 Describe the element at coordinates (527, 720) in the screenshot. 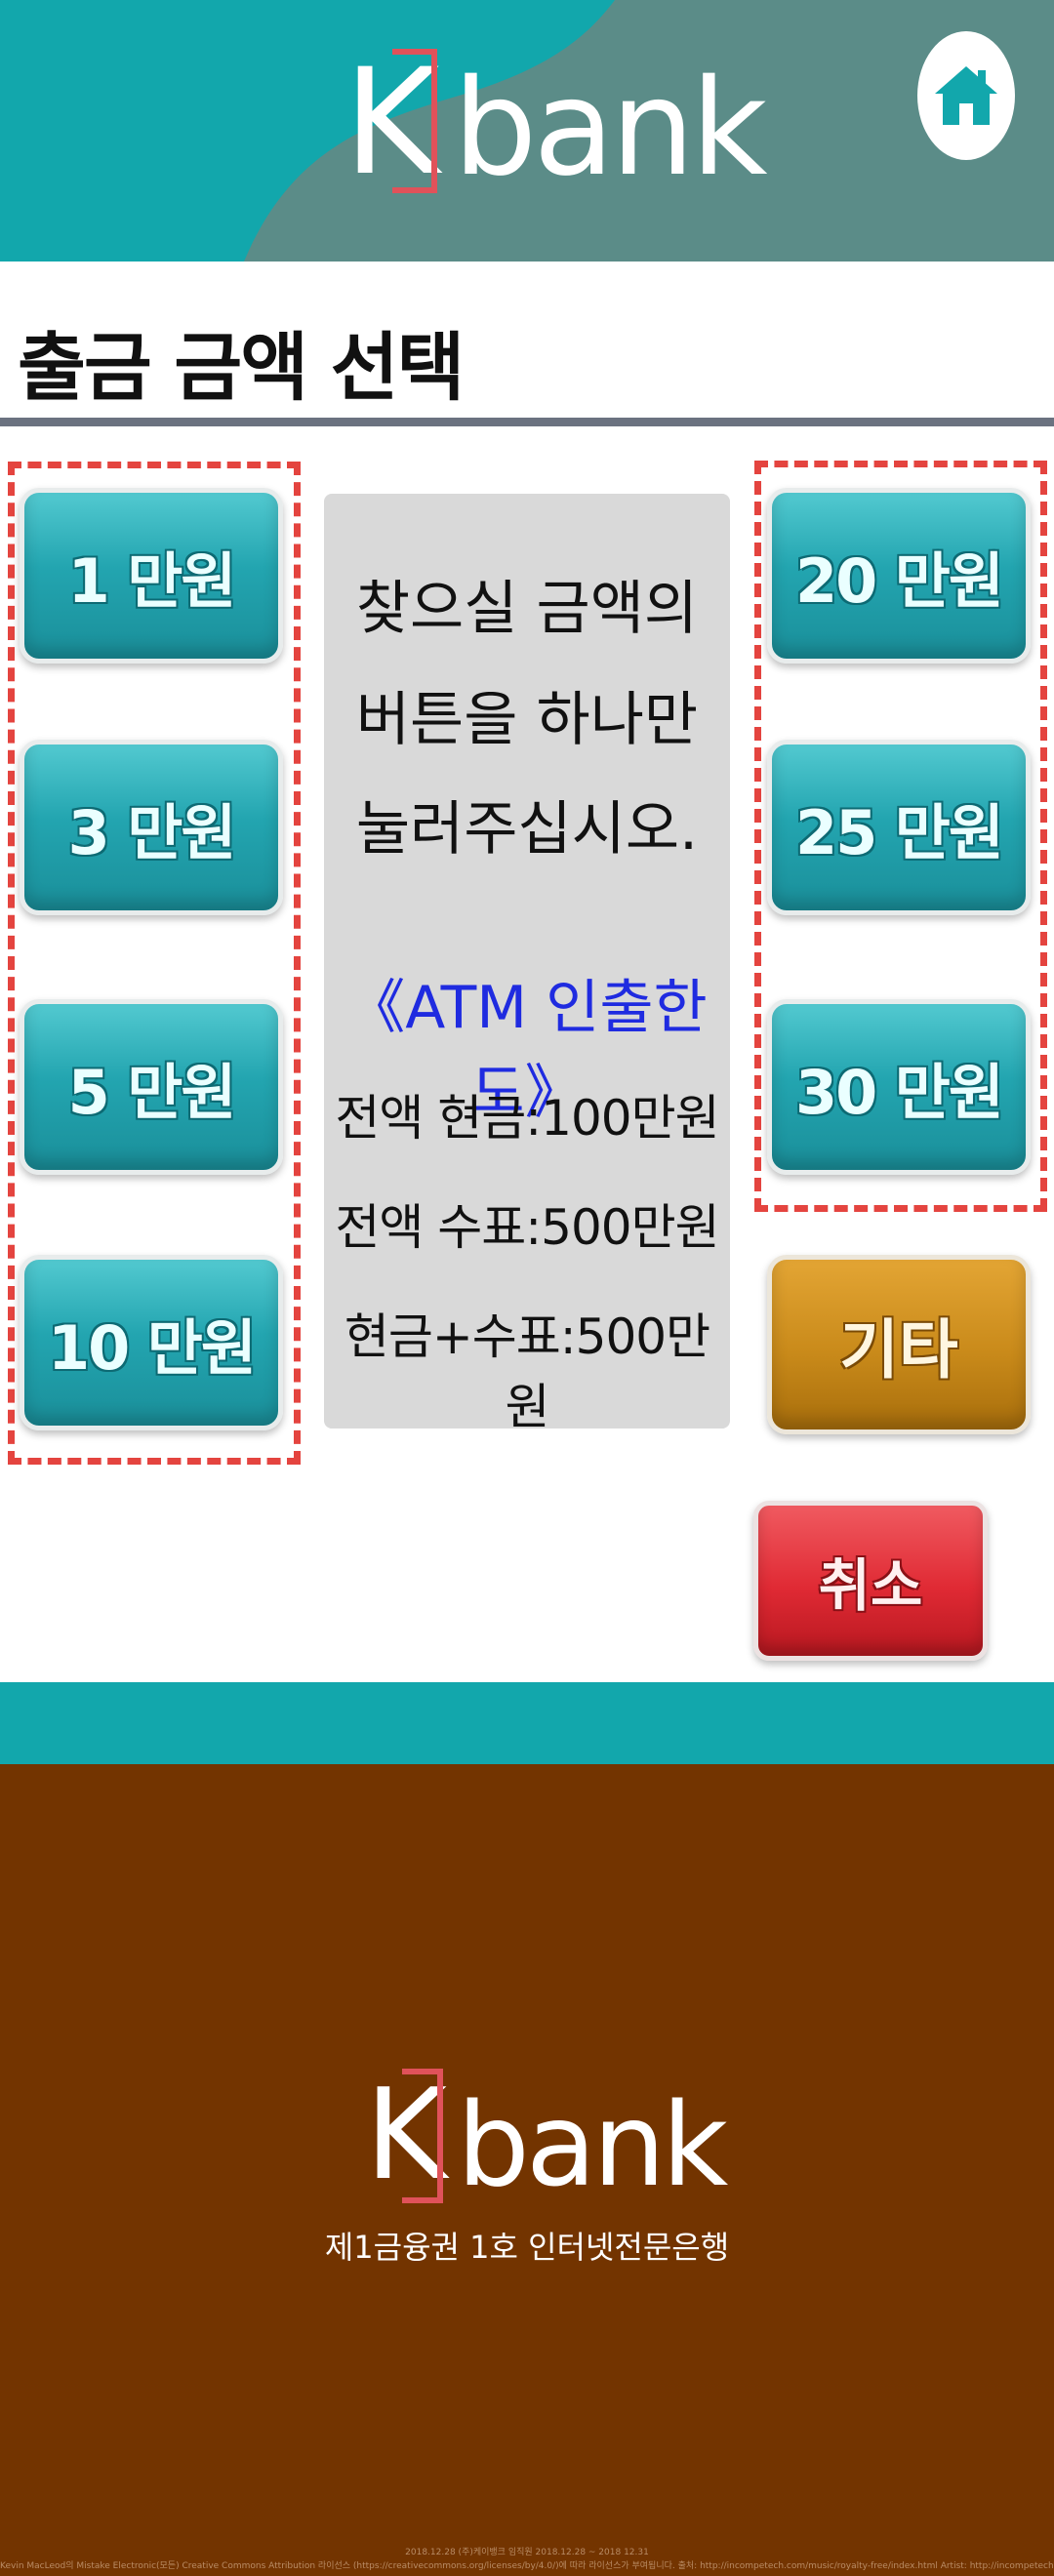

I see `instruction-line: 버튼을 하나만` at that location.